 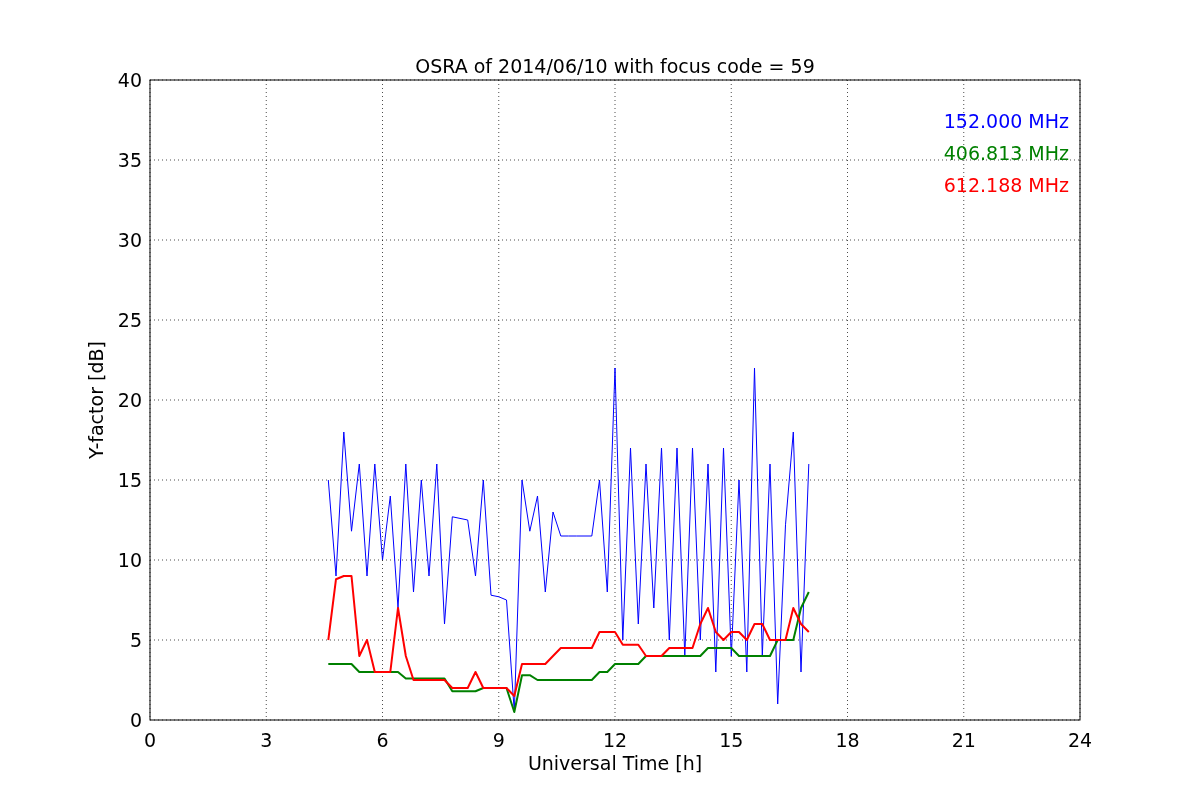 What do you see at coordinates (615, 740) in the screenshot?
I see `x-tick-label: 12` at bounding box center [615, 740].